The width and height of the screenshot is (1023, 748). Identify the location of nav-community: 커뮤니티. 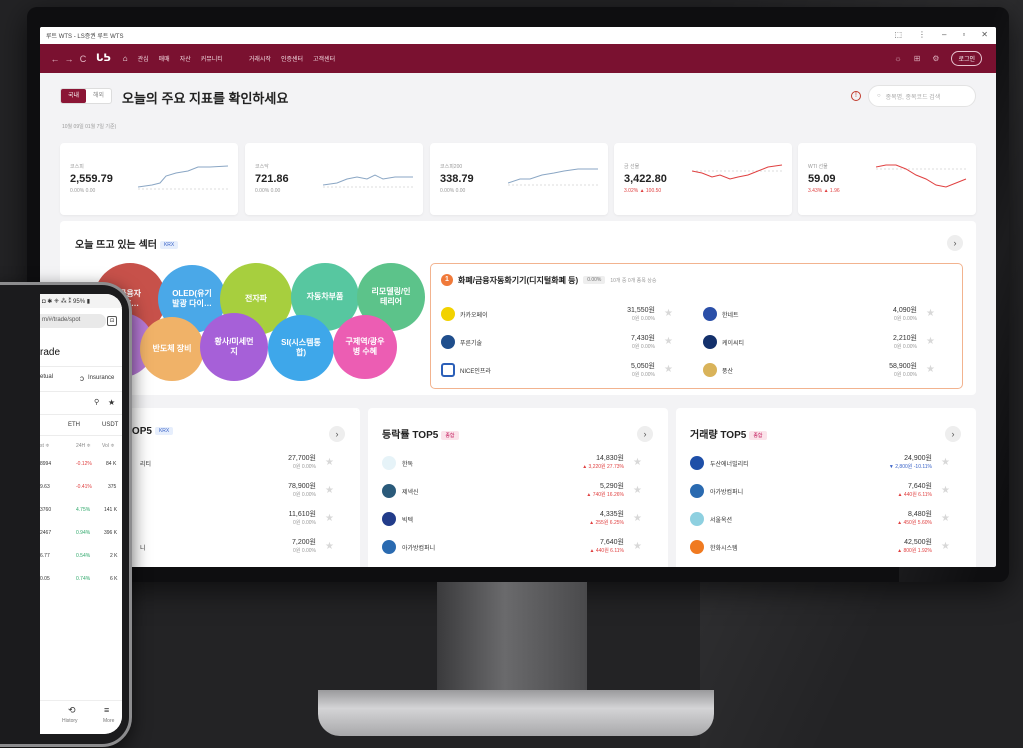
(212, 58).